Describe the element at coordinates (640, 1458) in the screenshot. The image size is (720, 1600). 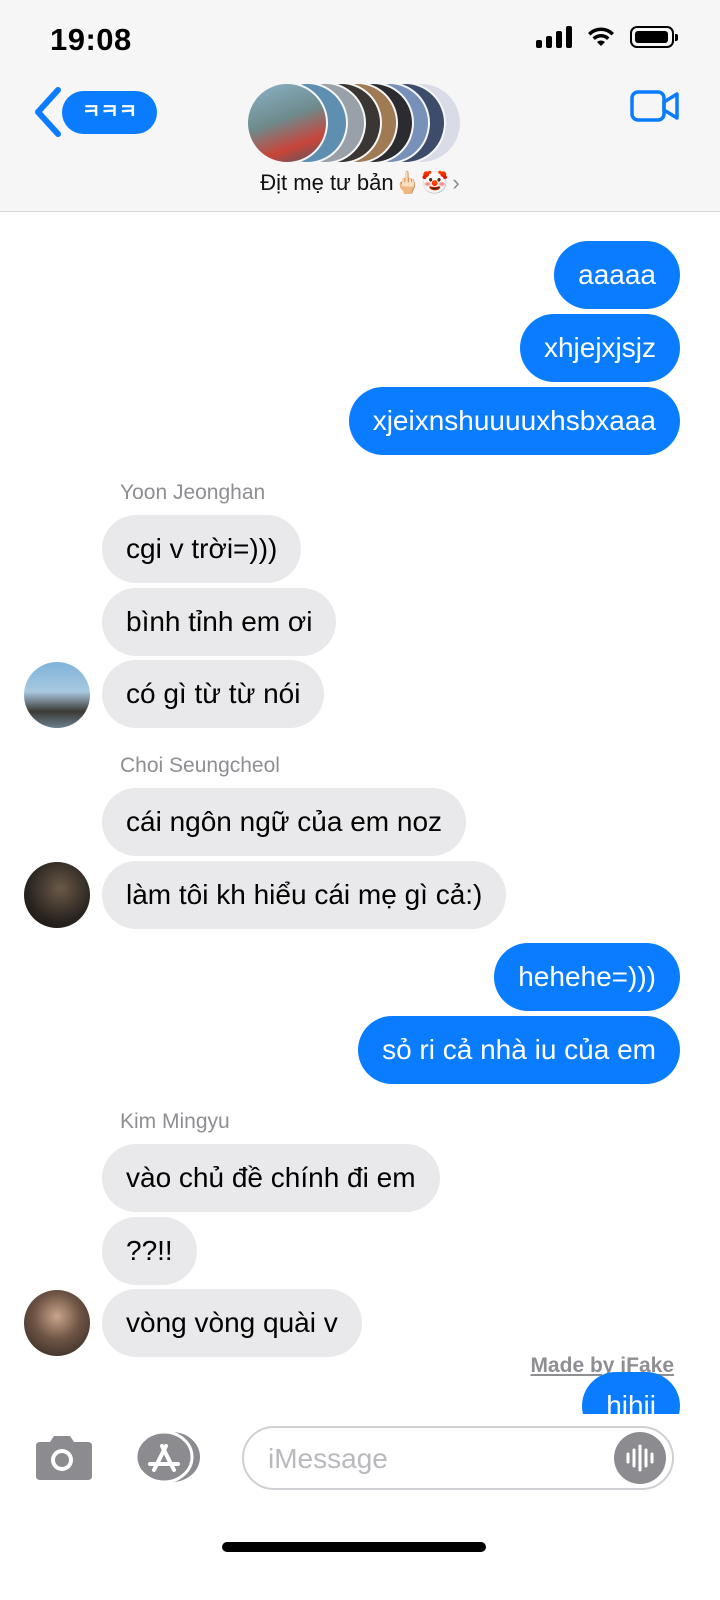
I see `waveform-icon` at that location.